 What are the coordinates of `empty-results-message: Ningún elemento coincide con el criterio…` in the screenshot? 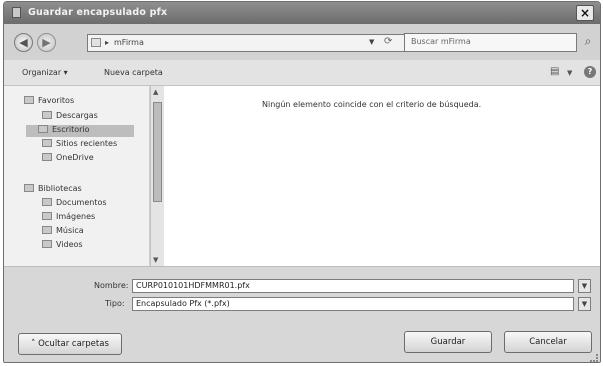 It's located at (372, 104).